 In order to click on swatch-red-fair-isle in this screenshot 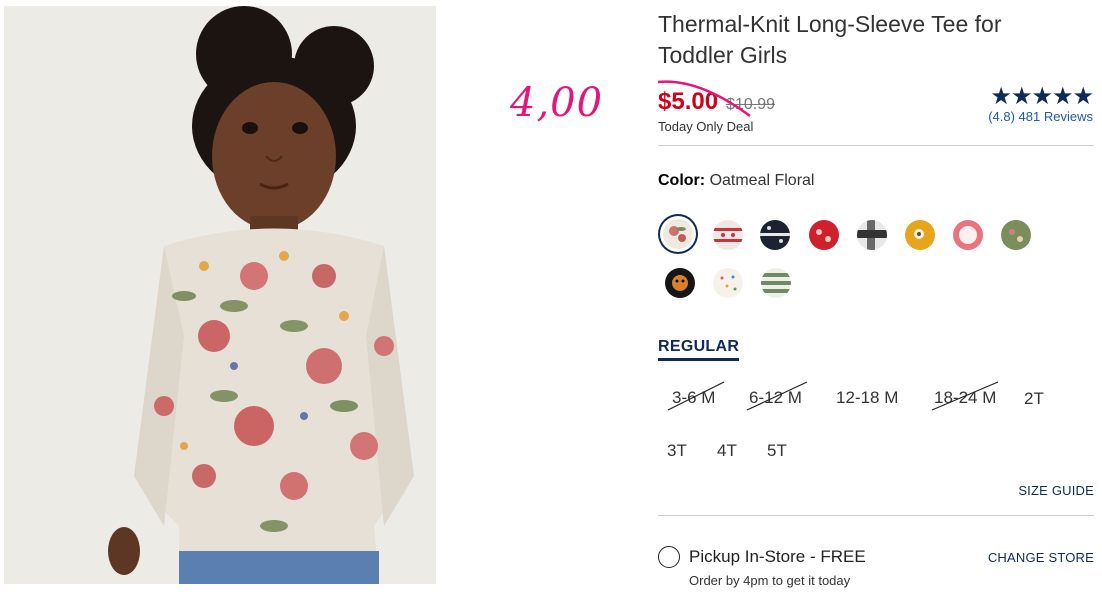, I will do `click(728, 235)`.